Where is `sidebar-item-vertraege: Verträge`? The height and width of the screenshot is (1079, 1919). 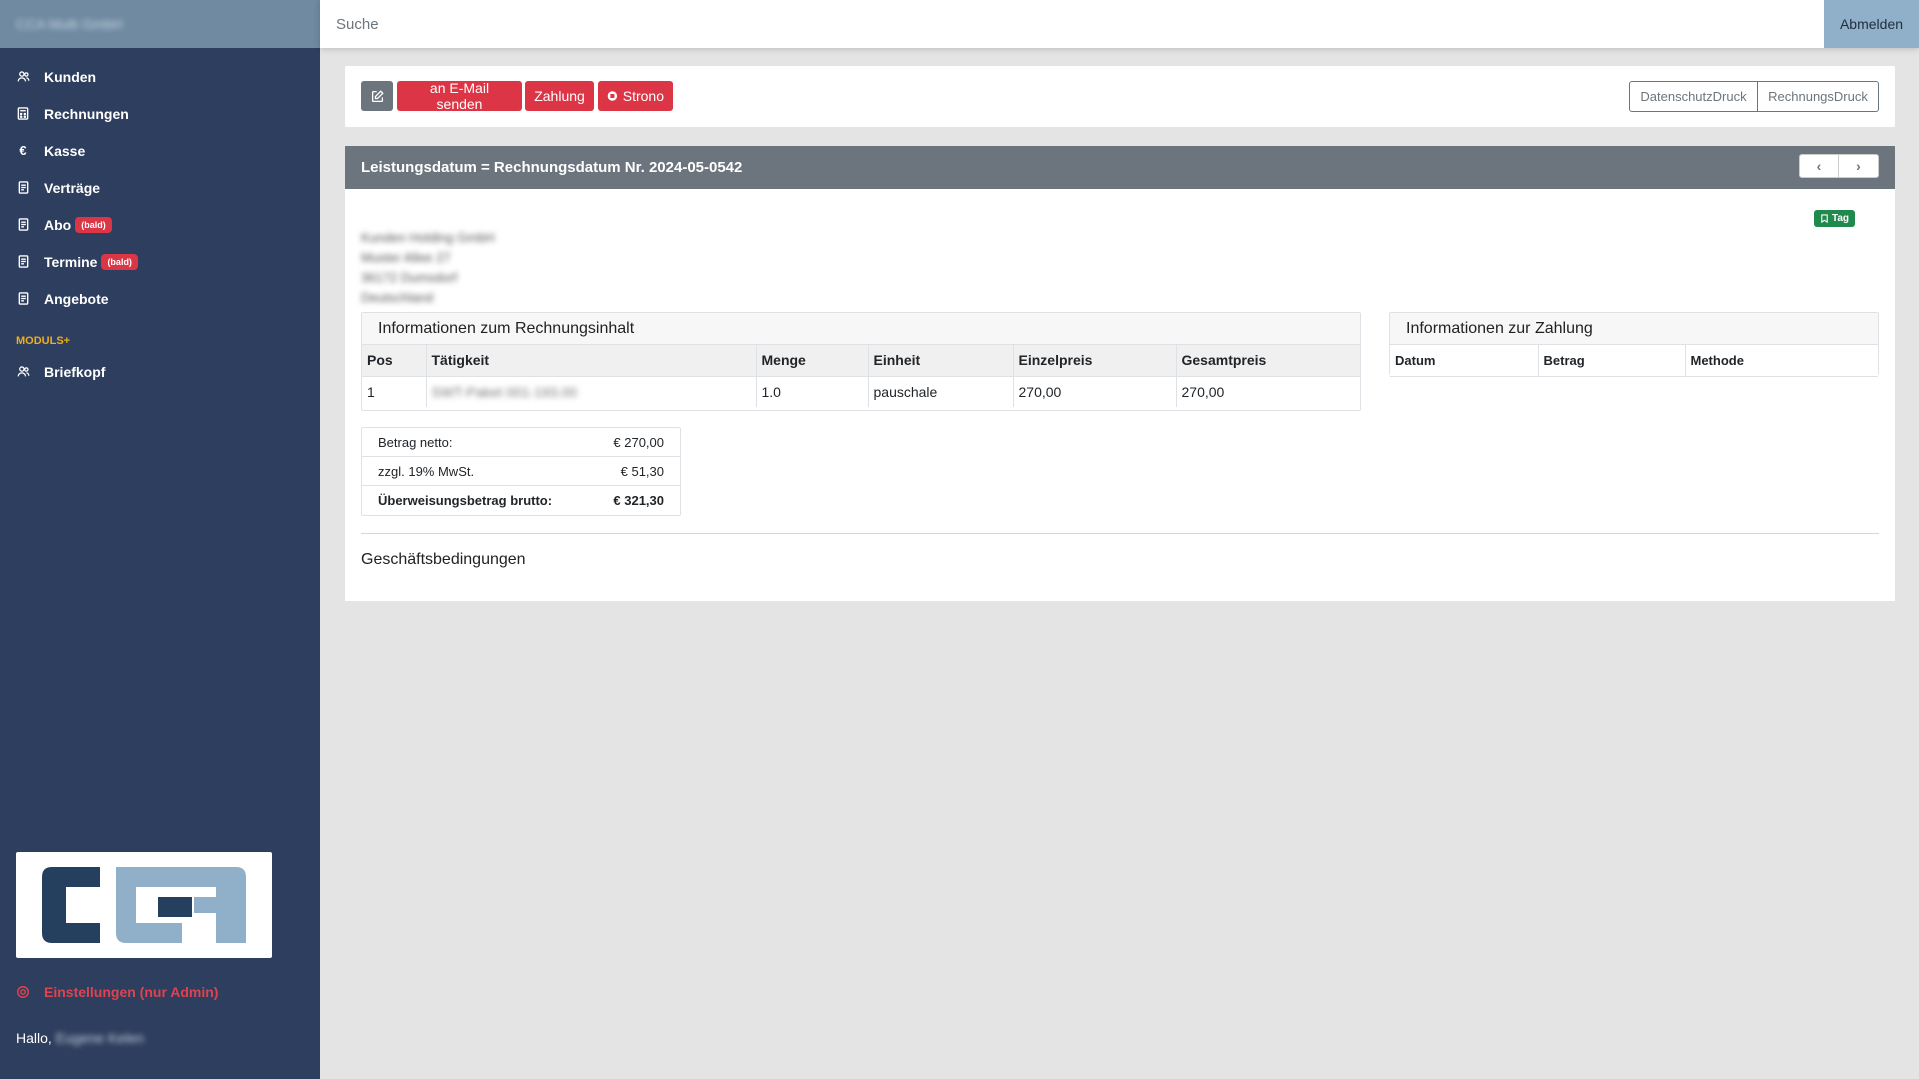
sidebar-item-vertraege: Verträge is located at coordinates (160, 187).